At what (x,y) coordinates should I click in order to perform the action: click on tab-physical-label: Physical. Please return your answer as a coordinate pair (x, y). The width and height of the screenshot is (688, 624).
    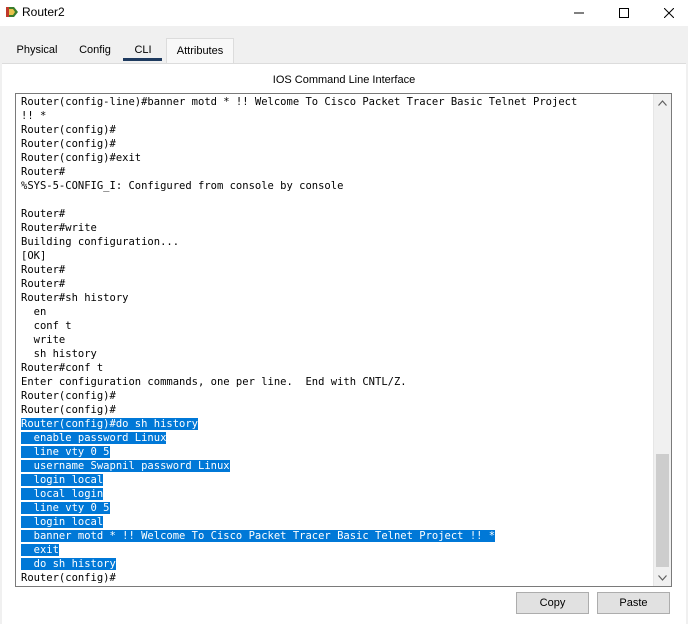
    Looking at the image, I should click on (37, 50).